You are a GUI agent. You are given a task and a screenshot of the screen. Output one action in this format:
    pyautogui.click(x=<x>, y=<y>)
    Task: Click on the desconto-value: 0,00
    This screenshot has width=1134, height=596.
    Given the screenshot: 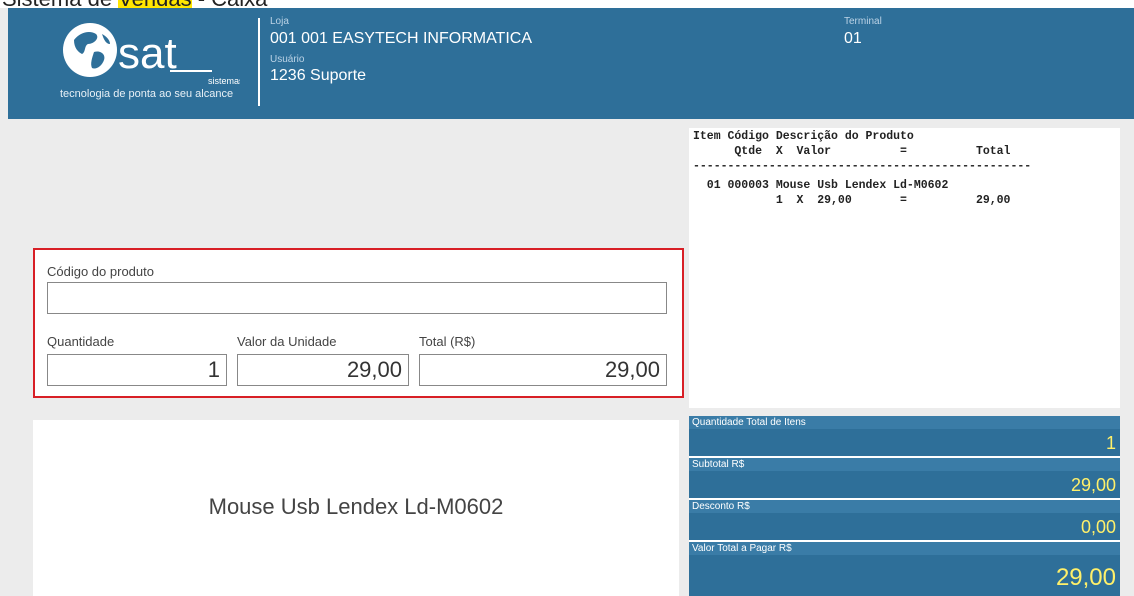 What is the action you would take?
    pyautogui.click(x=1098, y=527)
    